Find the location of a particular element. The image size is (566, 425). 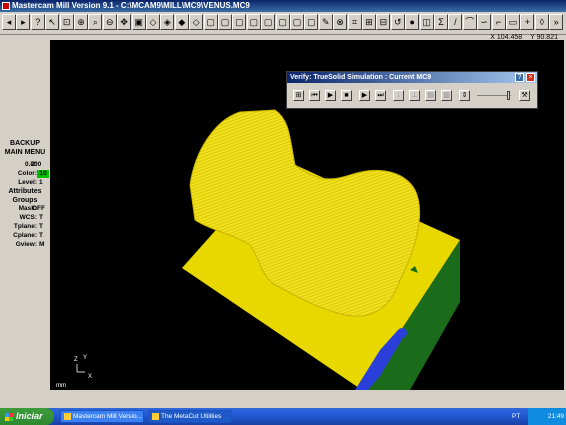

fast-forward-icon: ⏭ is located at coordinates (380, 95).